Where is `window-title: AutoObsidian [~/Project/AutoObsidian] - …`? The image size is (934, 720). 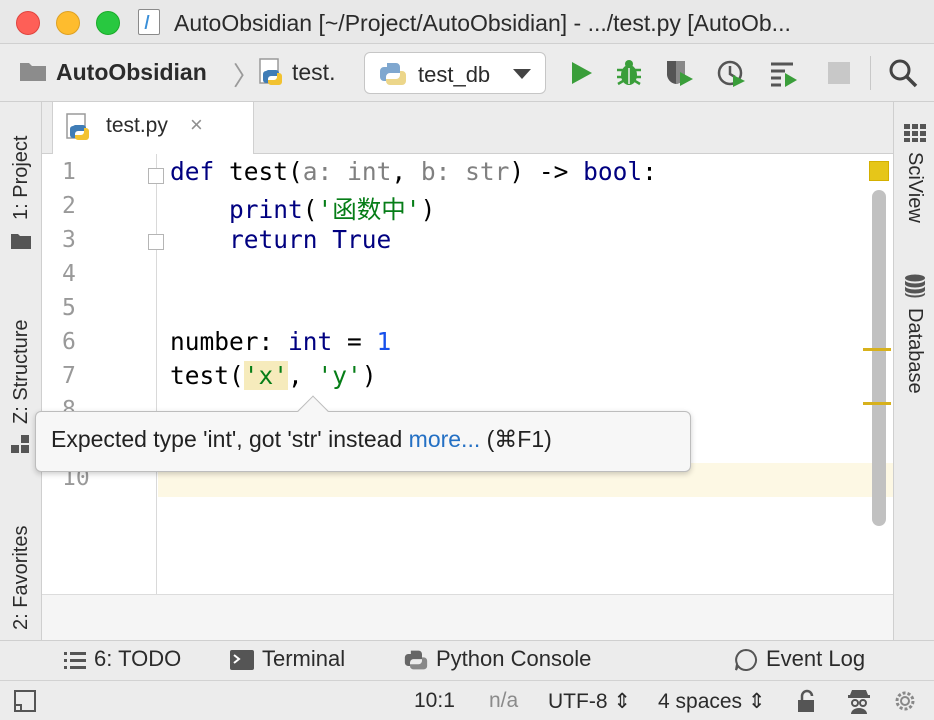
window-title: AutoObsidian [~/Project/AutoObsidian] - … is located at coordinates (482, 23).